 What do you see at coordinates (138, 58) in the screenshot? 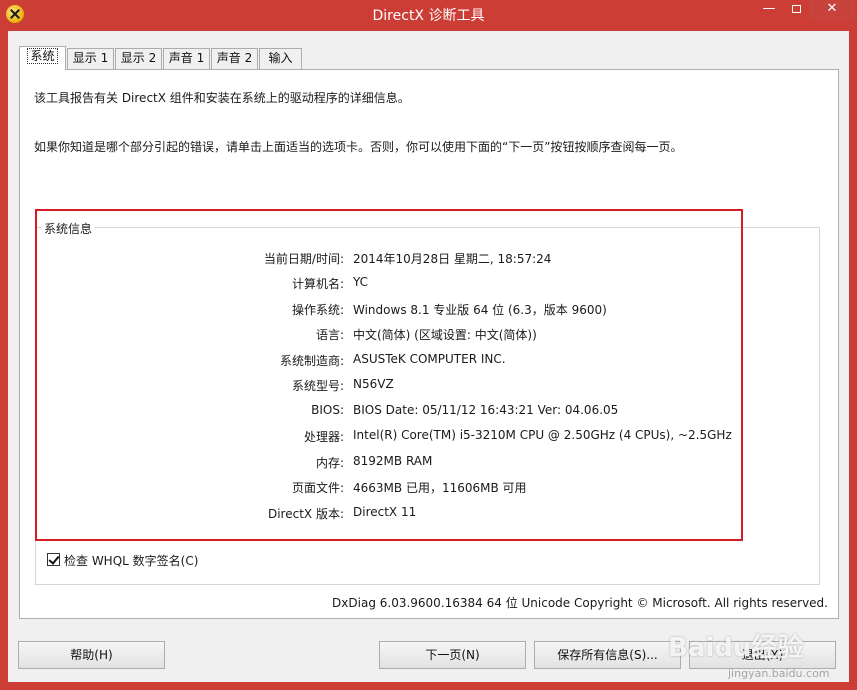
I see `tab-display-2: 显示 2` at bounding box center [138, 58].